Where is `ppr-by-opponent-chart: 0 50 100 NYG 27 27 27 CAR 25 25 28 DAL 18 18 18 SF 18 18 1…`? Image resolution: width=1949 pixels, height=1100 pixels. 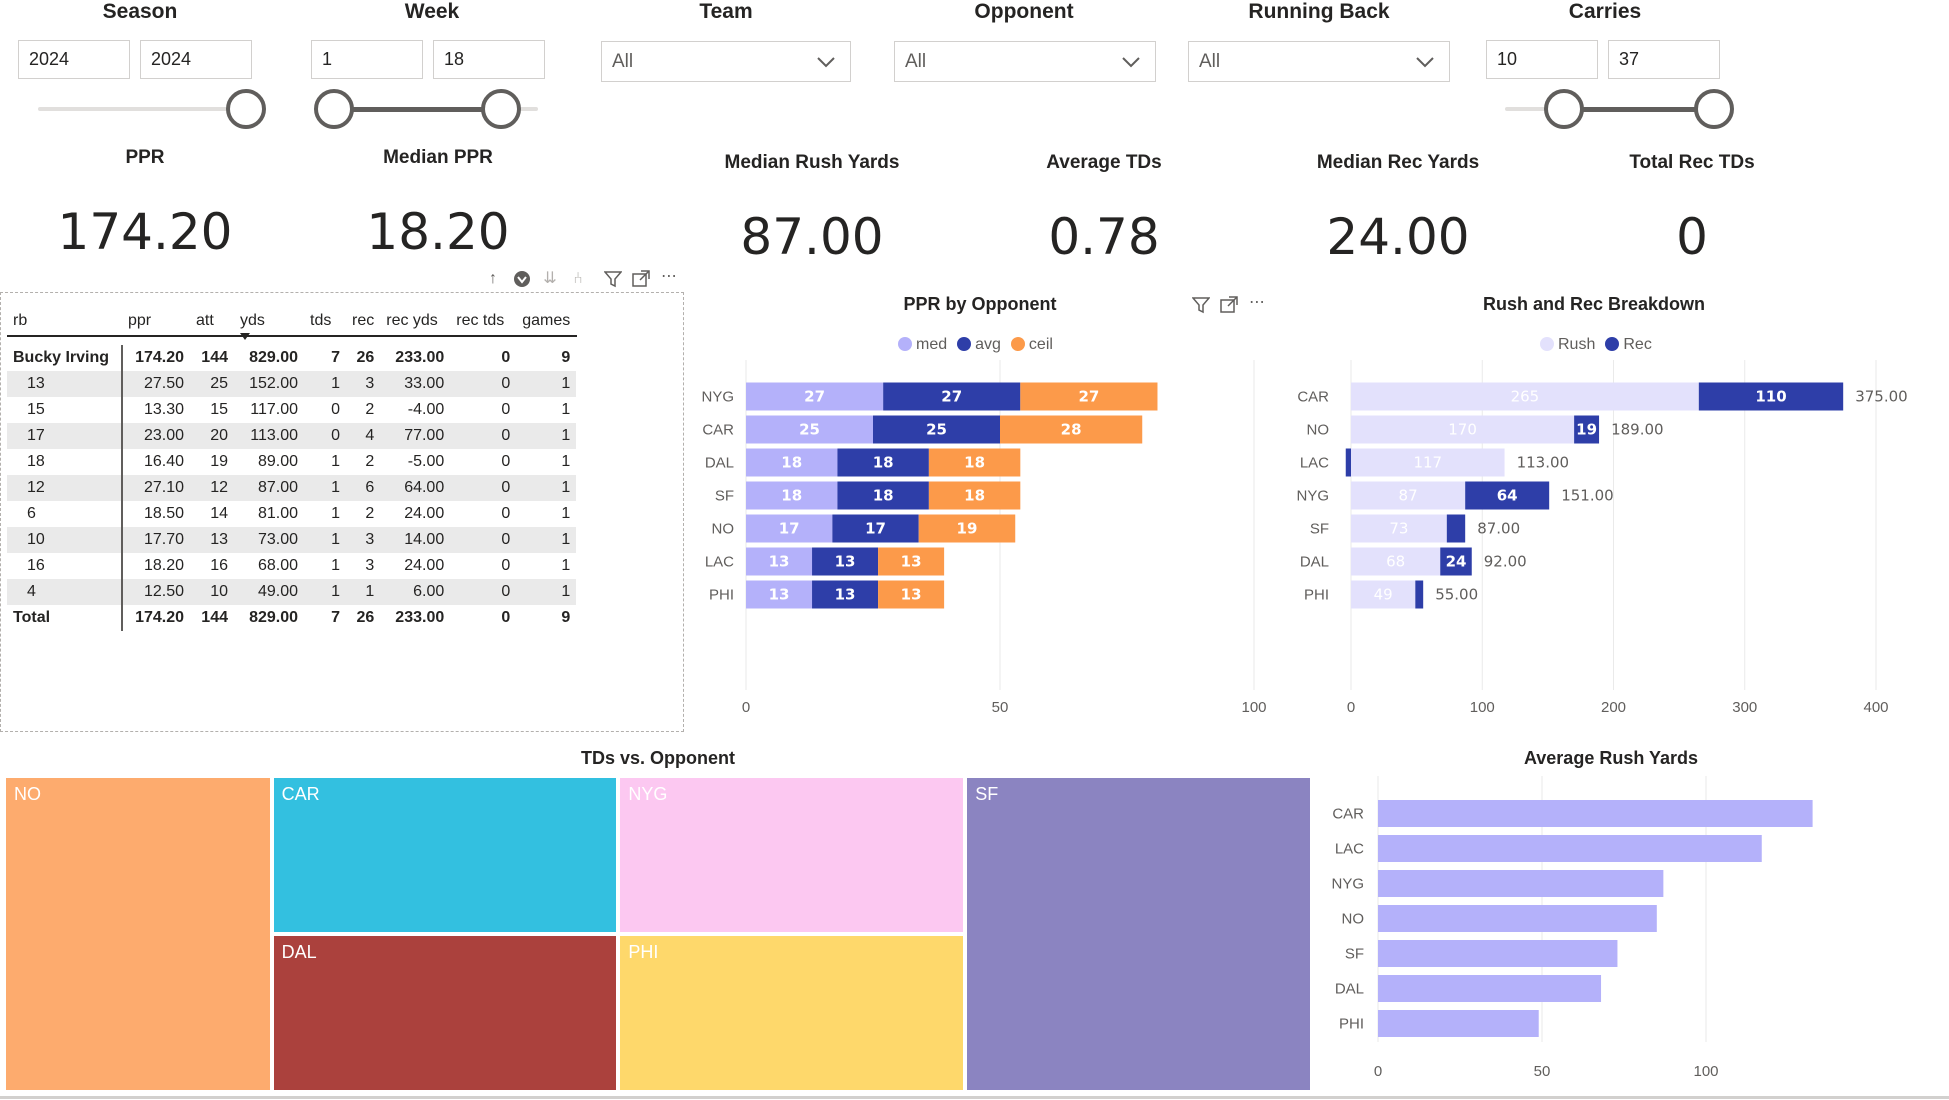 ppr-by-opponent-chart: 0 50 100 NYG 27 27 27 CAR 25 25 28 DAL 18 18 18 SF 18 18 1… is located at coordinates (979, 545).